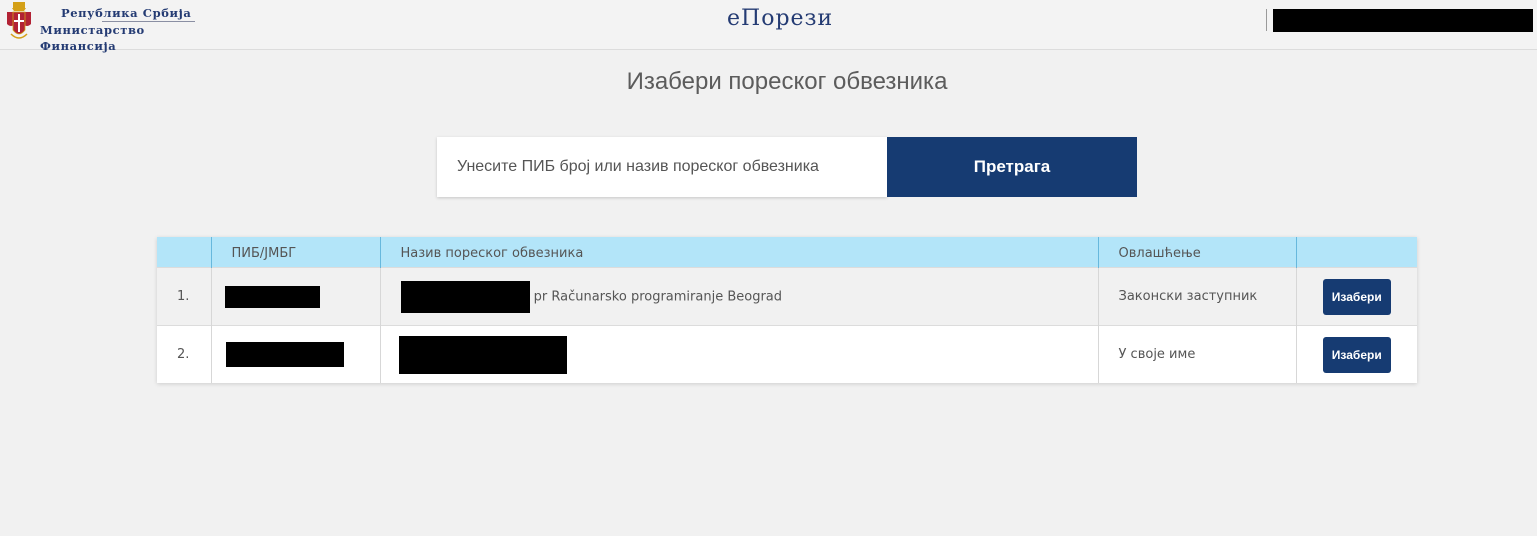  What do you see at coordinates (1197, 354) in the screenshot?
I see `authorization-cell: У своје име` at bounding box center [1197, 354].